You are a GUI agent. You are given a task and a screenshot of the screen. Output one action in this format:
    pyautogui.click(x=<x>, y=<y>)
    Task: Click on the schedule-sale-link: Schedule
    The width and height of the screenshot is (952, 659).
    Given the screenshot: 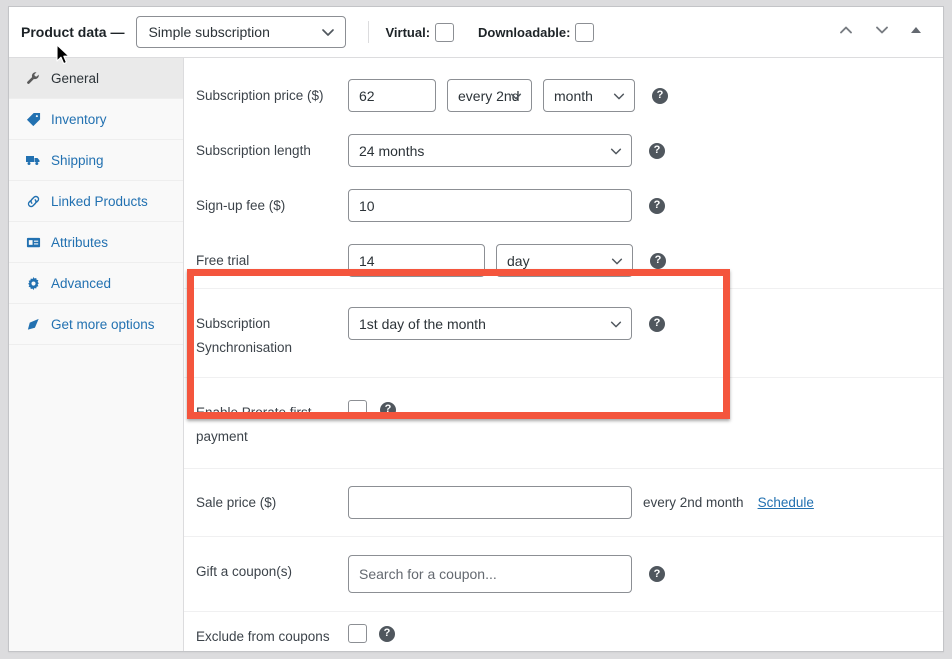 What is the action you would take?
    pyautogui.click(x=786, y=502)
    